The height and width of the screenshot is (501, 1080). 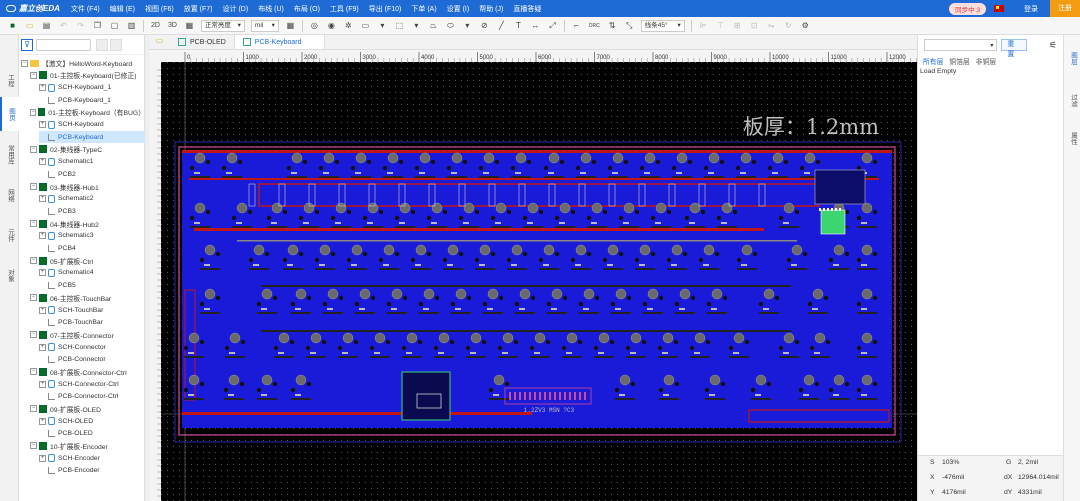 I want to click on ratline-icon: ⇅, so click(x=612, y=25).